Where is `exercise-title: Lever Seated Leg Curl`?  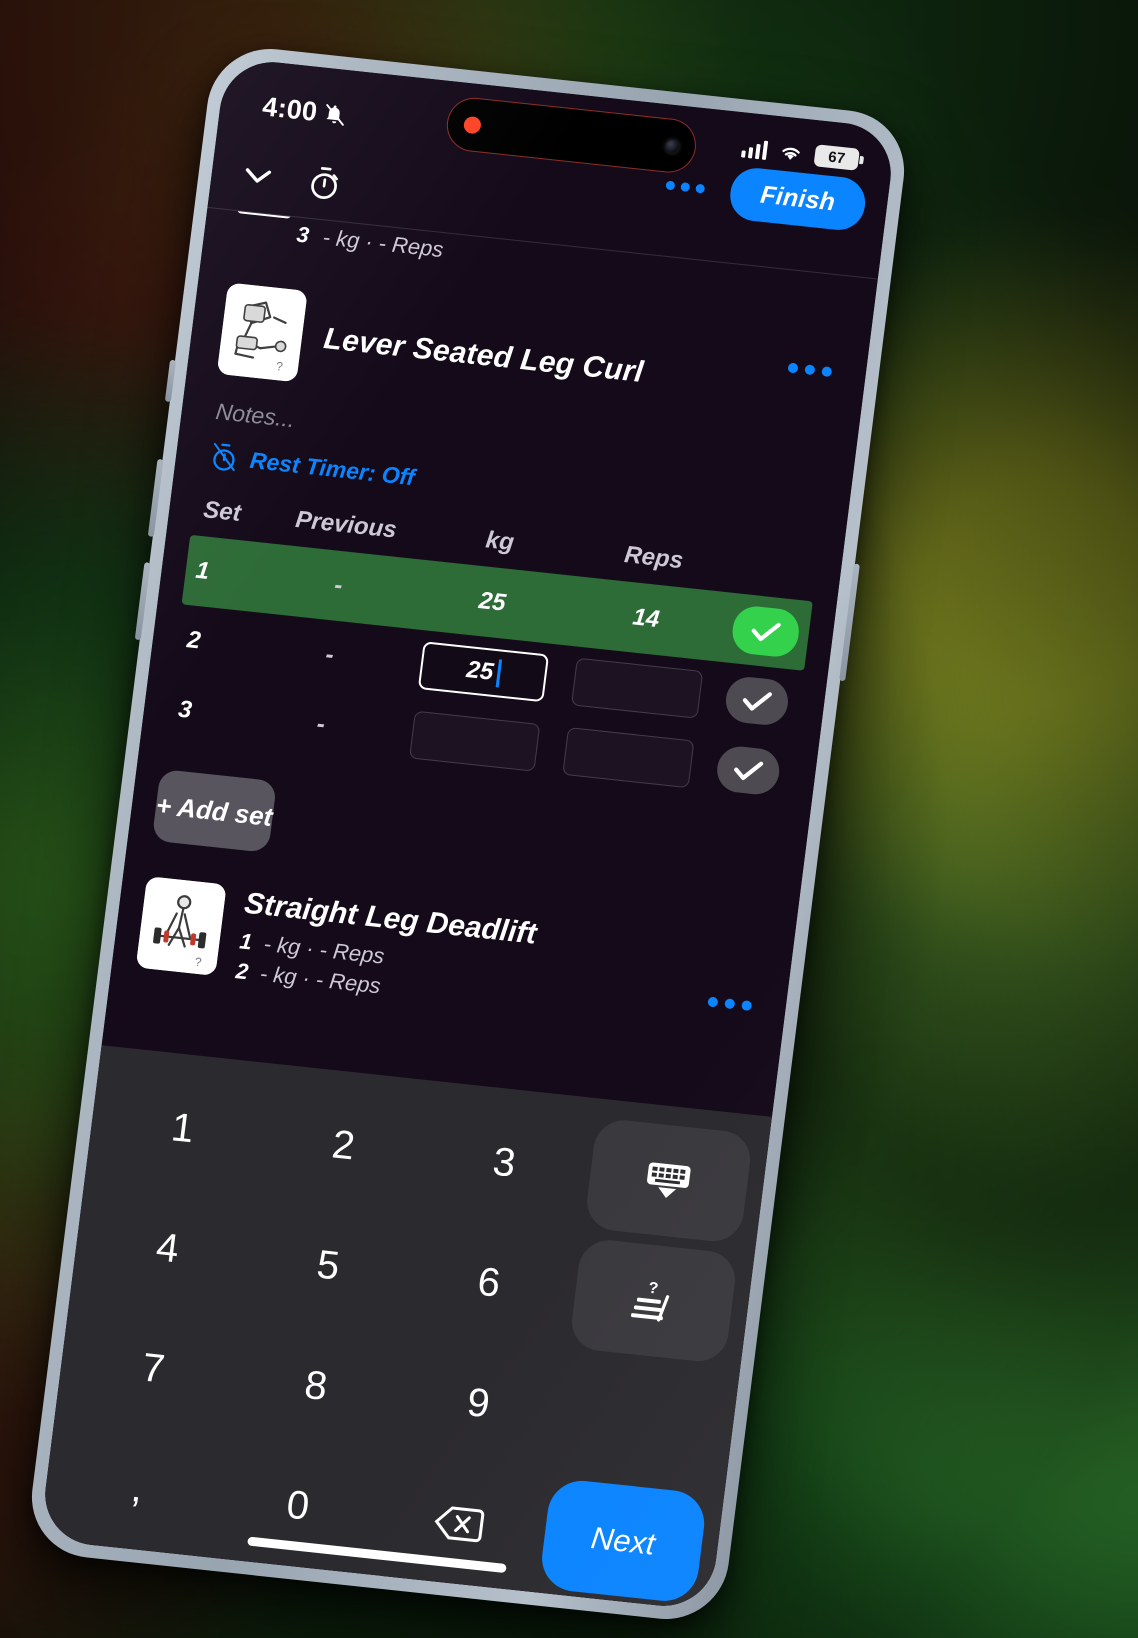 exercise-title: Lever Seated Leg Curl is located at coordinates (483, 356).